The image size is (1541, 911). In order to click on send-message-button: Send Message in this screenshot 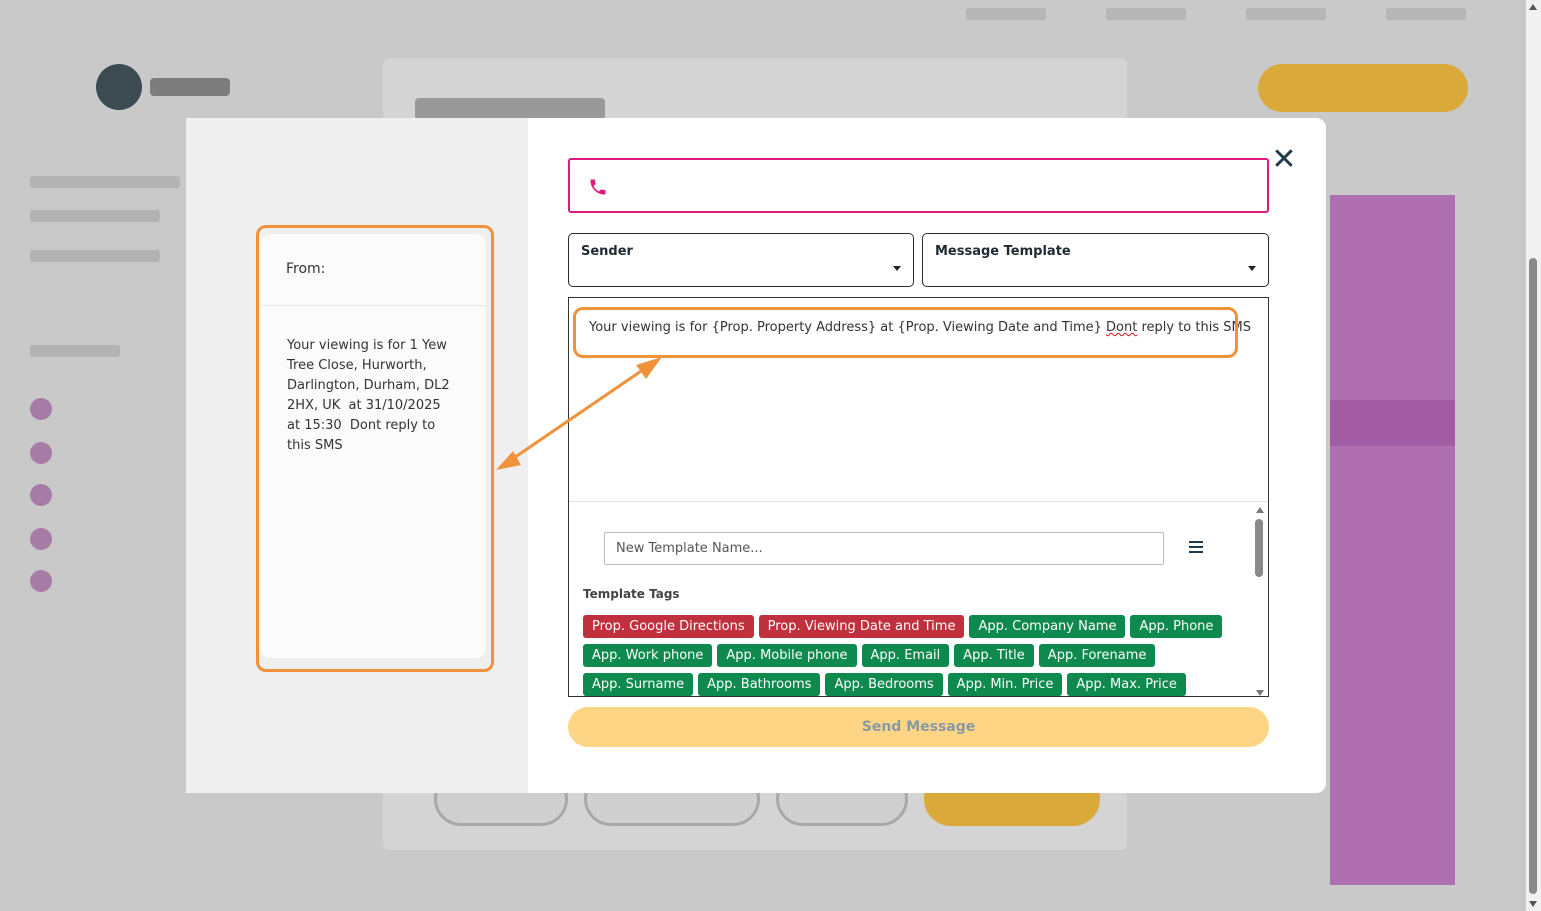, I will do `click(918, 727)`.